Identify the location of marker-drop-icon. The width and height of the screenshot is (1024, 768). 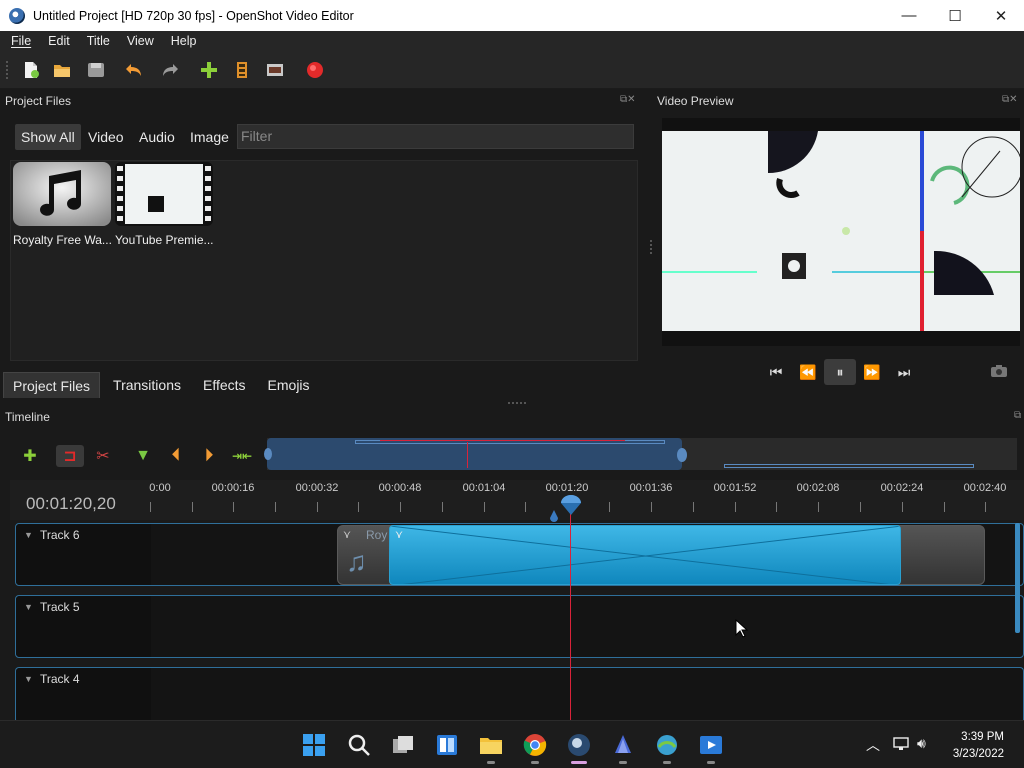
(554, 516).